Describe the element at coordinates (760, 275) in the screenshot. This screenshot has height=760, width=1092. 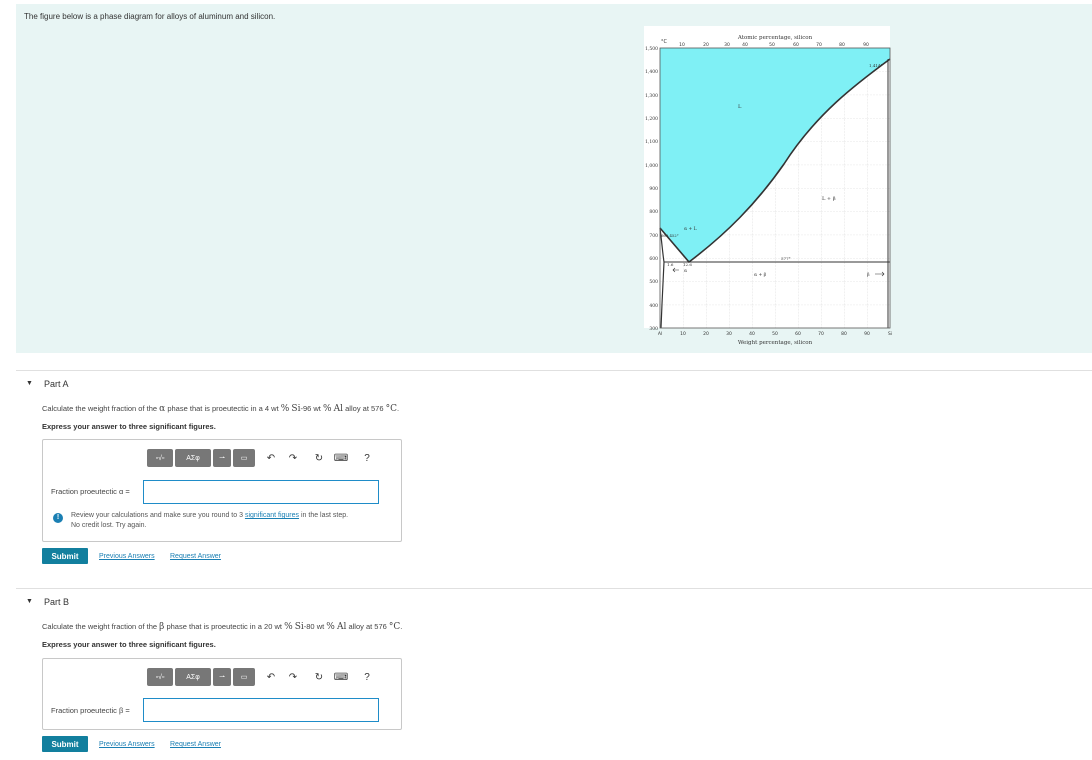
I see `label-alpha-beta: α + β` at that location.